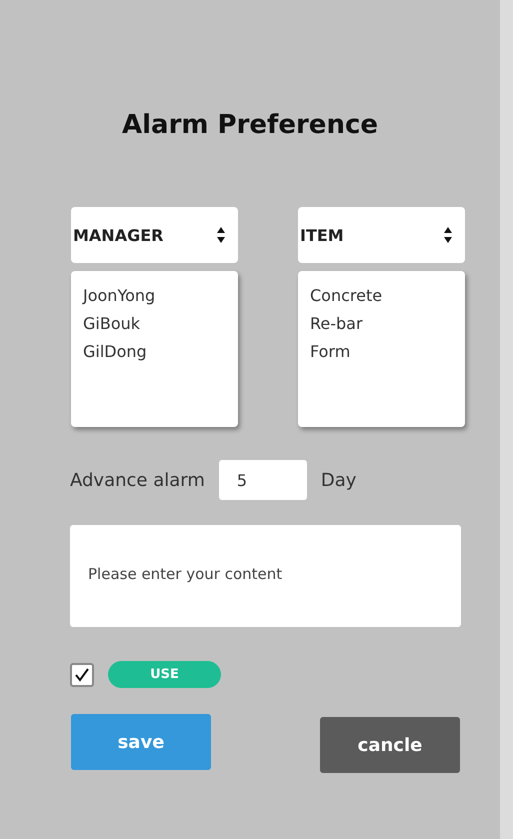 The height and width of the screenshot is (839, 513). Describe the element at coordinates (262, 480) in the screenshot. I see `number-field: 5` at that location.